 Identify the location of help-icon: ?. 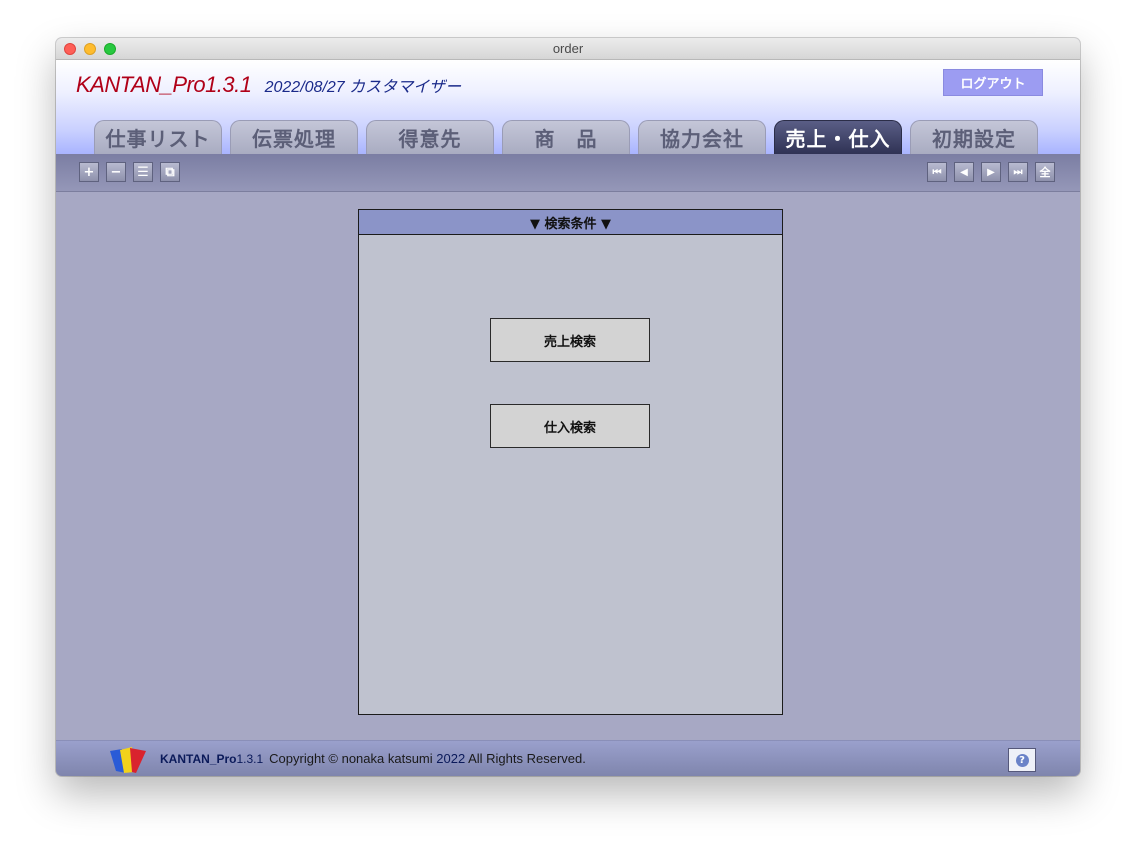
(1022, 760).